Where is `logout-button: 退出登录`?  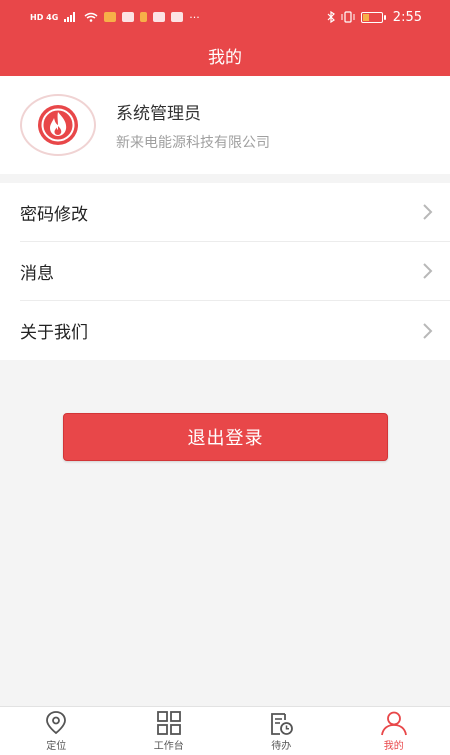 logout-button: 退出登录 is located at coordinates (225, 437).